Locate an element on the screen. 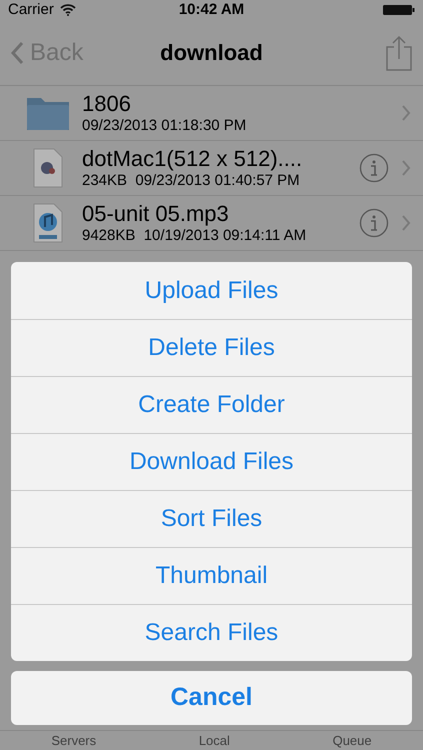 Image resolution: width=423 pixels, height=750 pixels. action-item: Sort Files is located at coordinates (211, 518).